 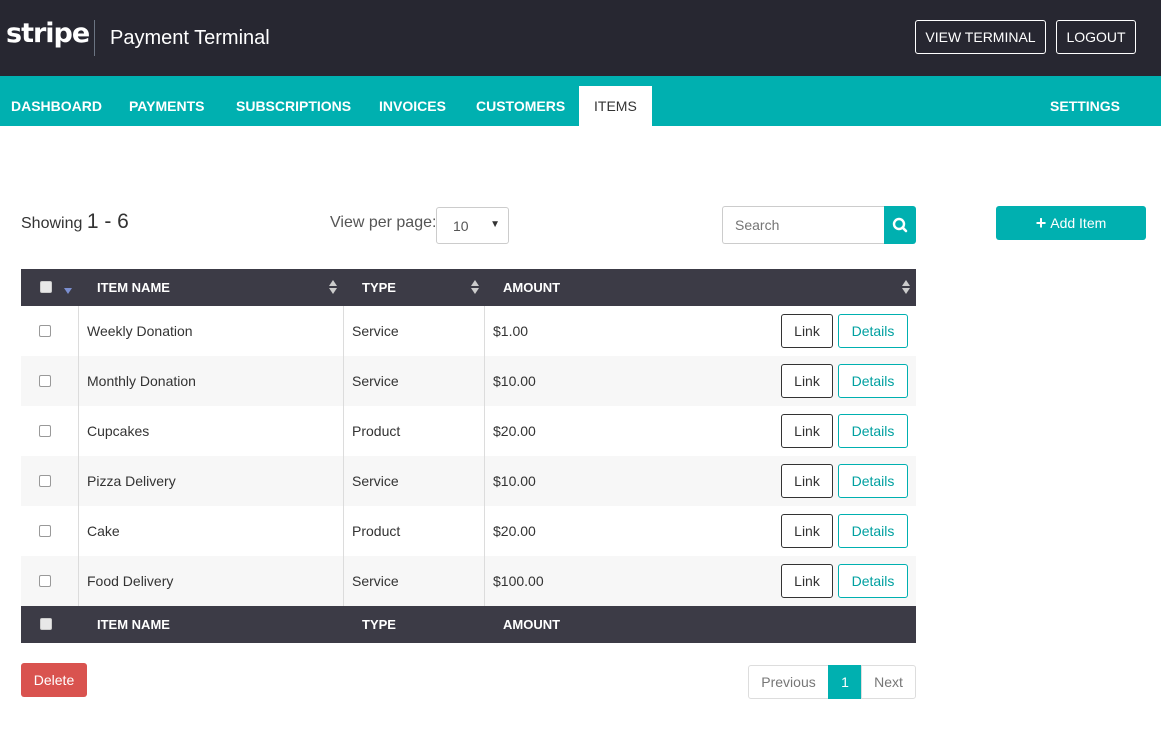 What do you see at coordinates (531, 287) in the screenshot?
I see `col-amount: AMOUNT` at bounding box center [531, 287].